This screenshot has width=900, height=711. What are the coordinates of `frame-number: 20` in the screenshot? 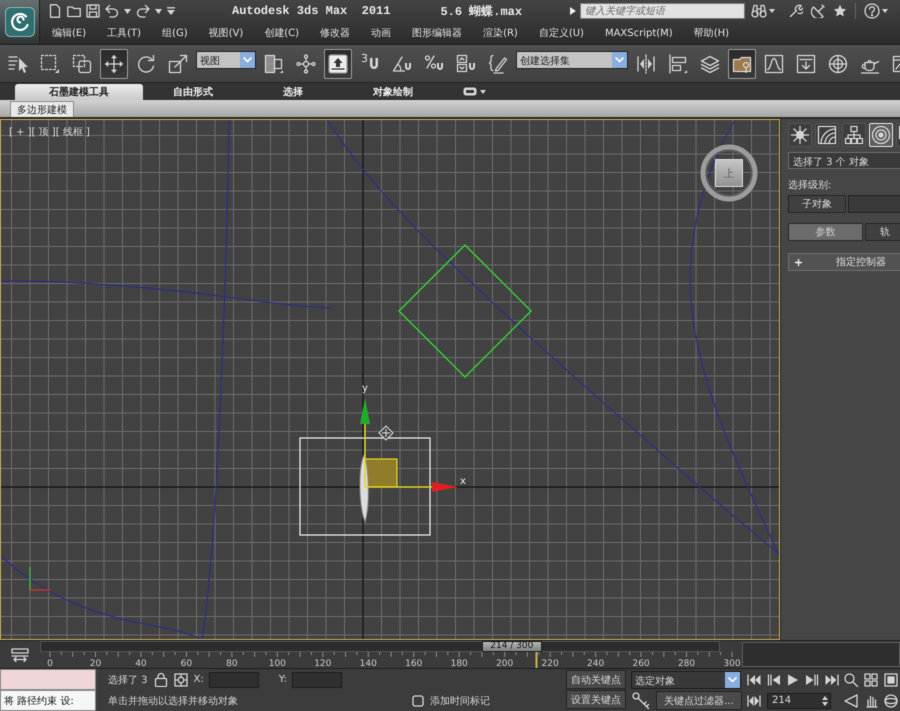 It's located at (96, 663).